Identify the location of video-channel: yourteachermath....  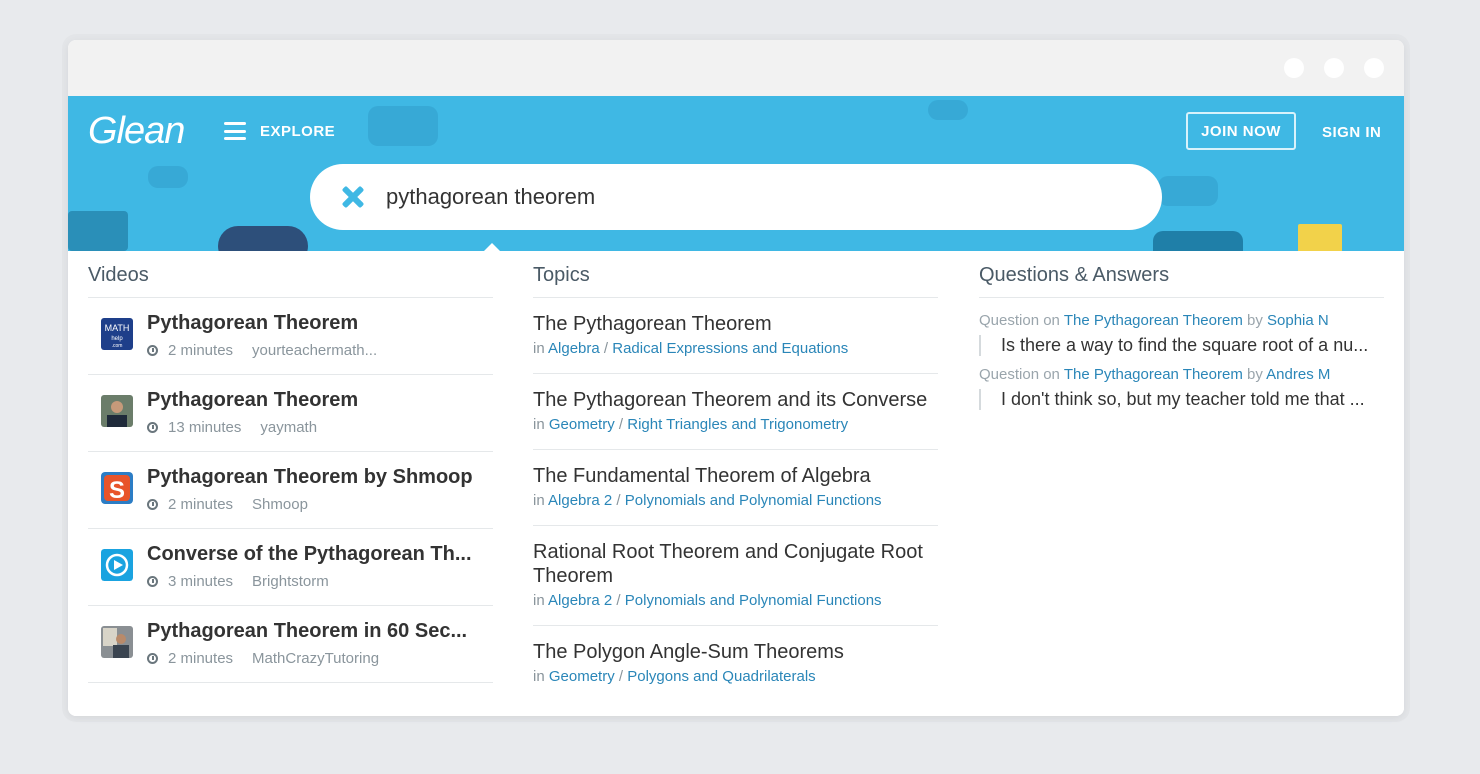
(315, 350).